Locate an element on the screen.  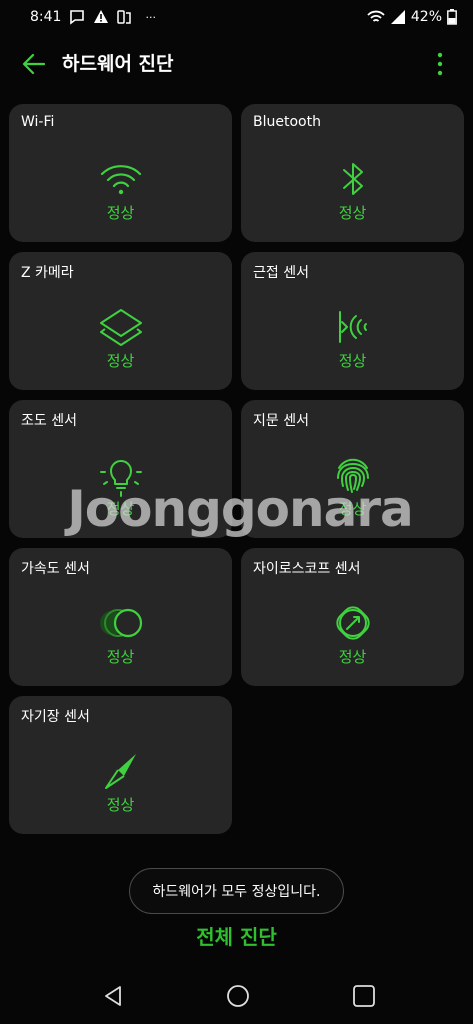
run-all-diagnostics-button: 전체 진단 is located at coordinates (236, 937).